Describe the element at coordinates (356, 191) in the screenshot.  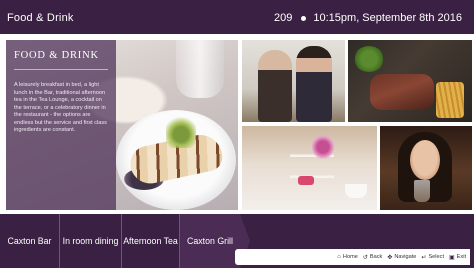
I see `teacup-image` at that location.